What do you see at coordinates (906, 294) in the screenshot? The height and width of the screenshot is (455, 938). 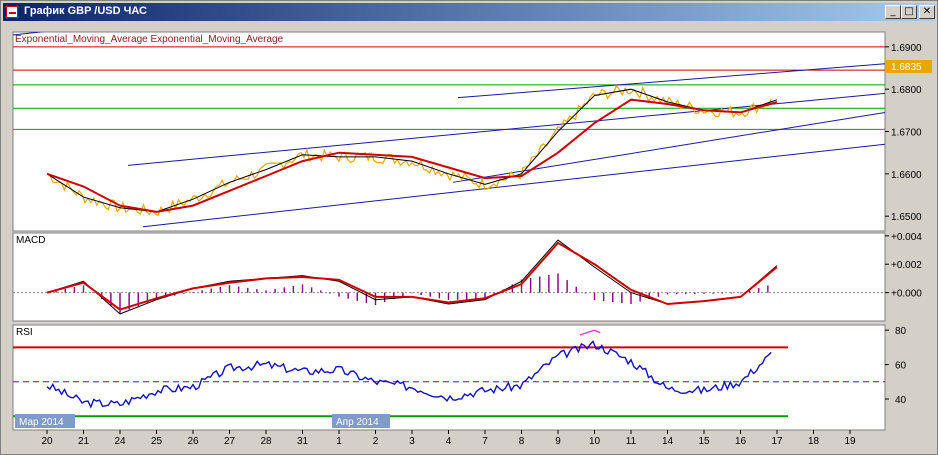 I see `macd-axis-label: +0.000` at bounding box center [906, 294].